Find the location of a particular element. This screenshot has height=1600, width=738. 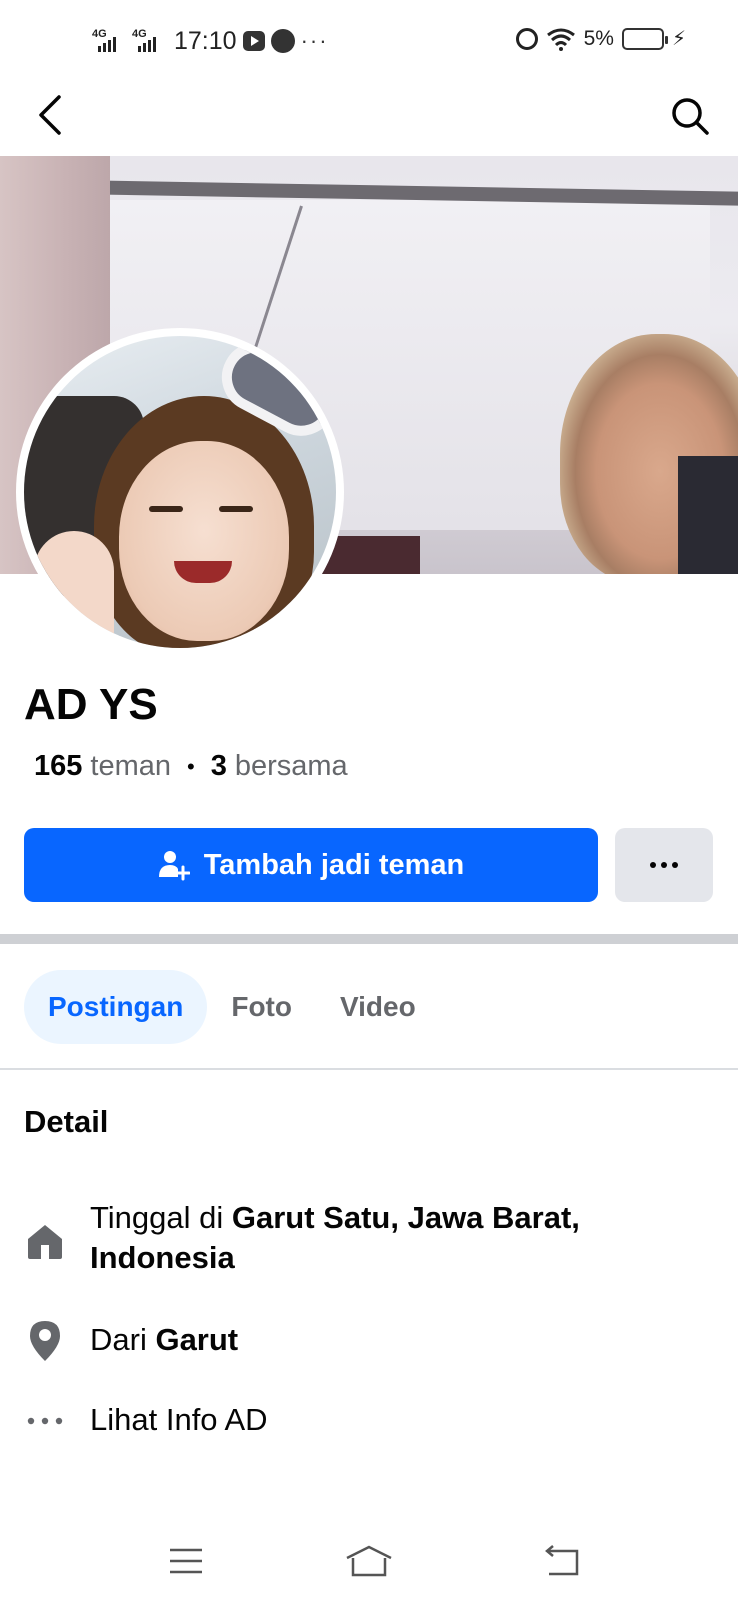

back-button is located at coordinates (50, 115).